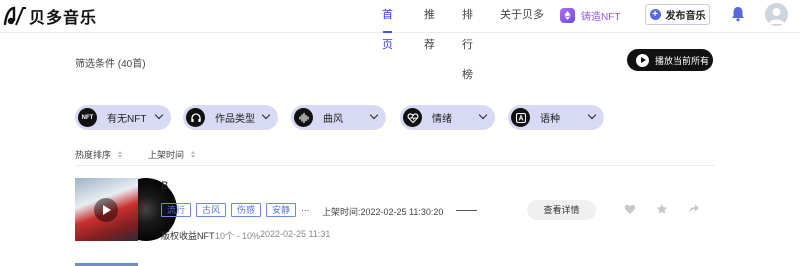 The width and height of the screenshot is (800, 266). Describe the element at coordinates (333, 119) in the screenshot. I see `filter-chip-label: 曲风` at that location.